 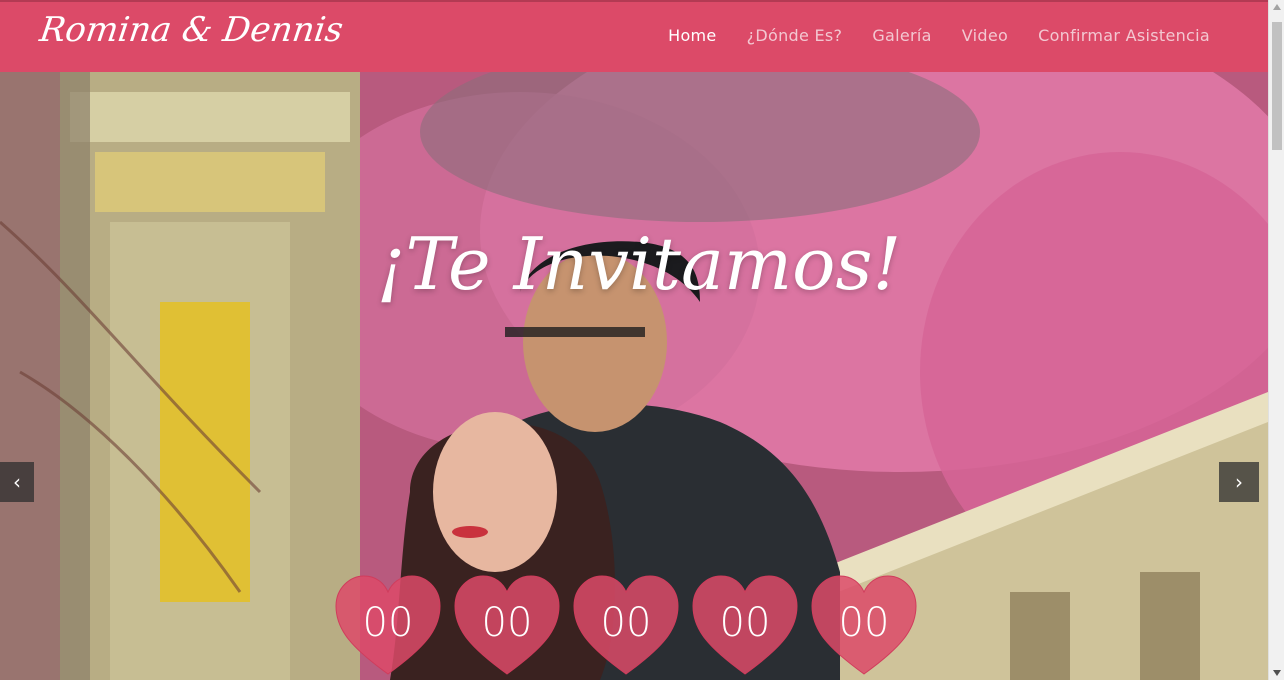 What do you see at coordinates (1277, 7) in the screenshot?
I see `scroll-up-icon` at bounding box center [1277, 7].